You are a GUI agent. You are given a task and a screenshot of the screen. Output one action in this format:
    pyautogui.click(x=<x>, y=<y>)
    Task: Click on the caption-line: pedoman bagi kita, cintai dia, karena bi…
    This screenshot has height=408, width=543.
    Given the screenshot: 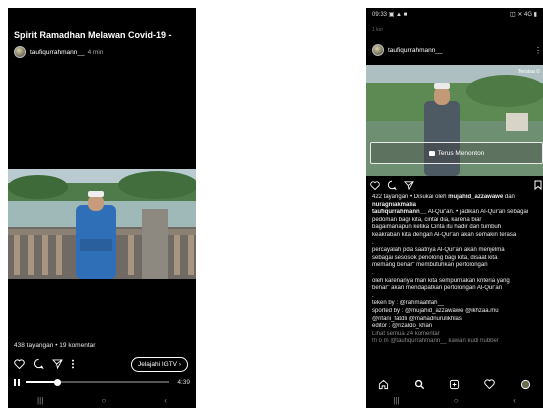 What is the action you would take?
    pyautogui.click(x=427, y=219)
    